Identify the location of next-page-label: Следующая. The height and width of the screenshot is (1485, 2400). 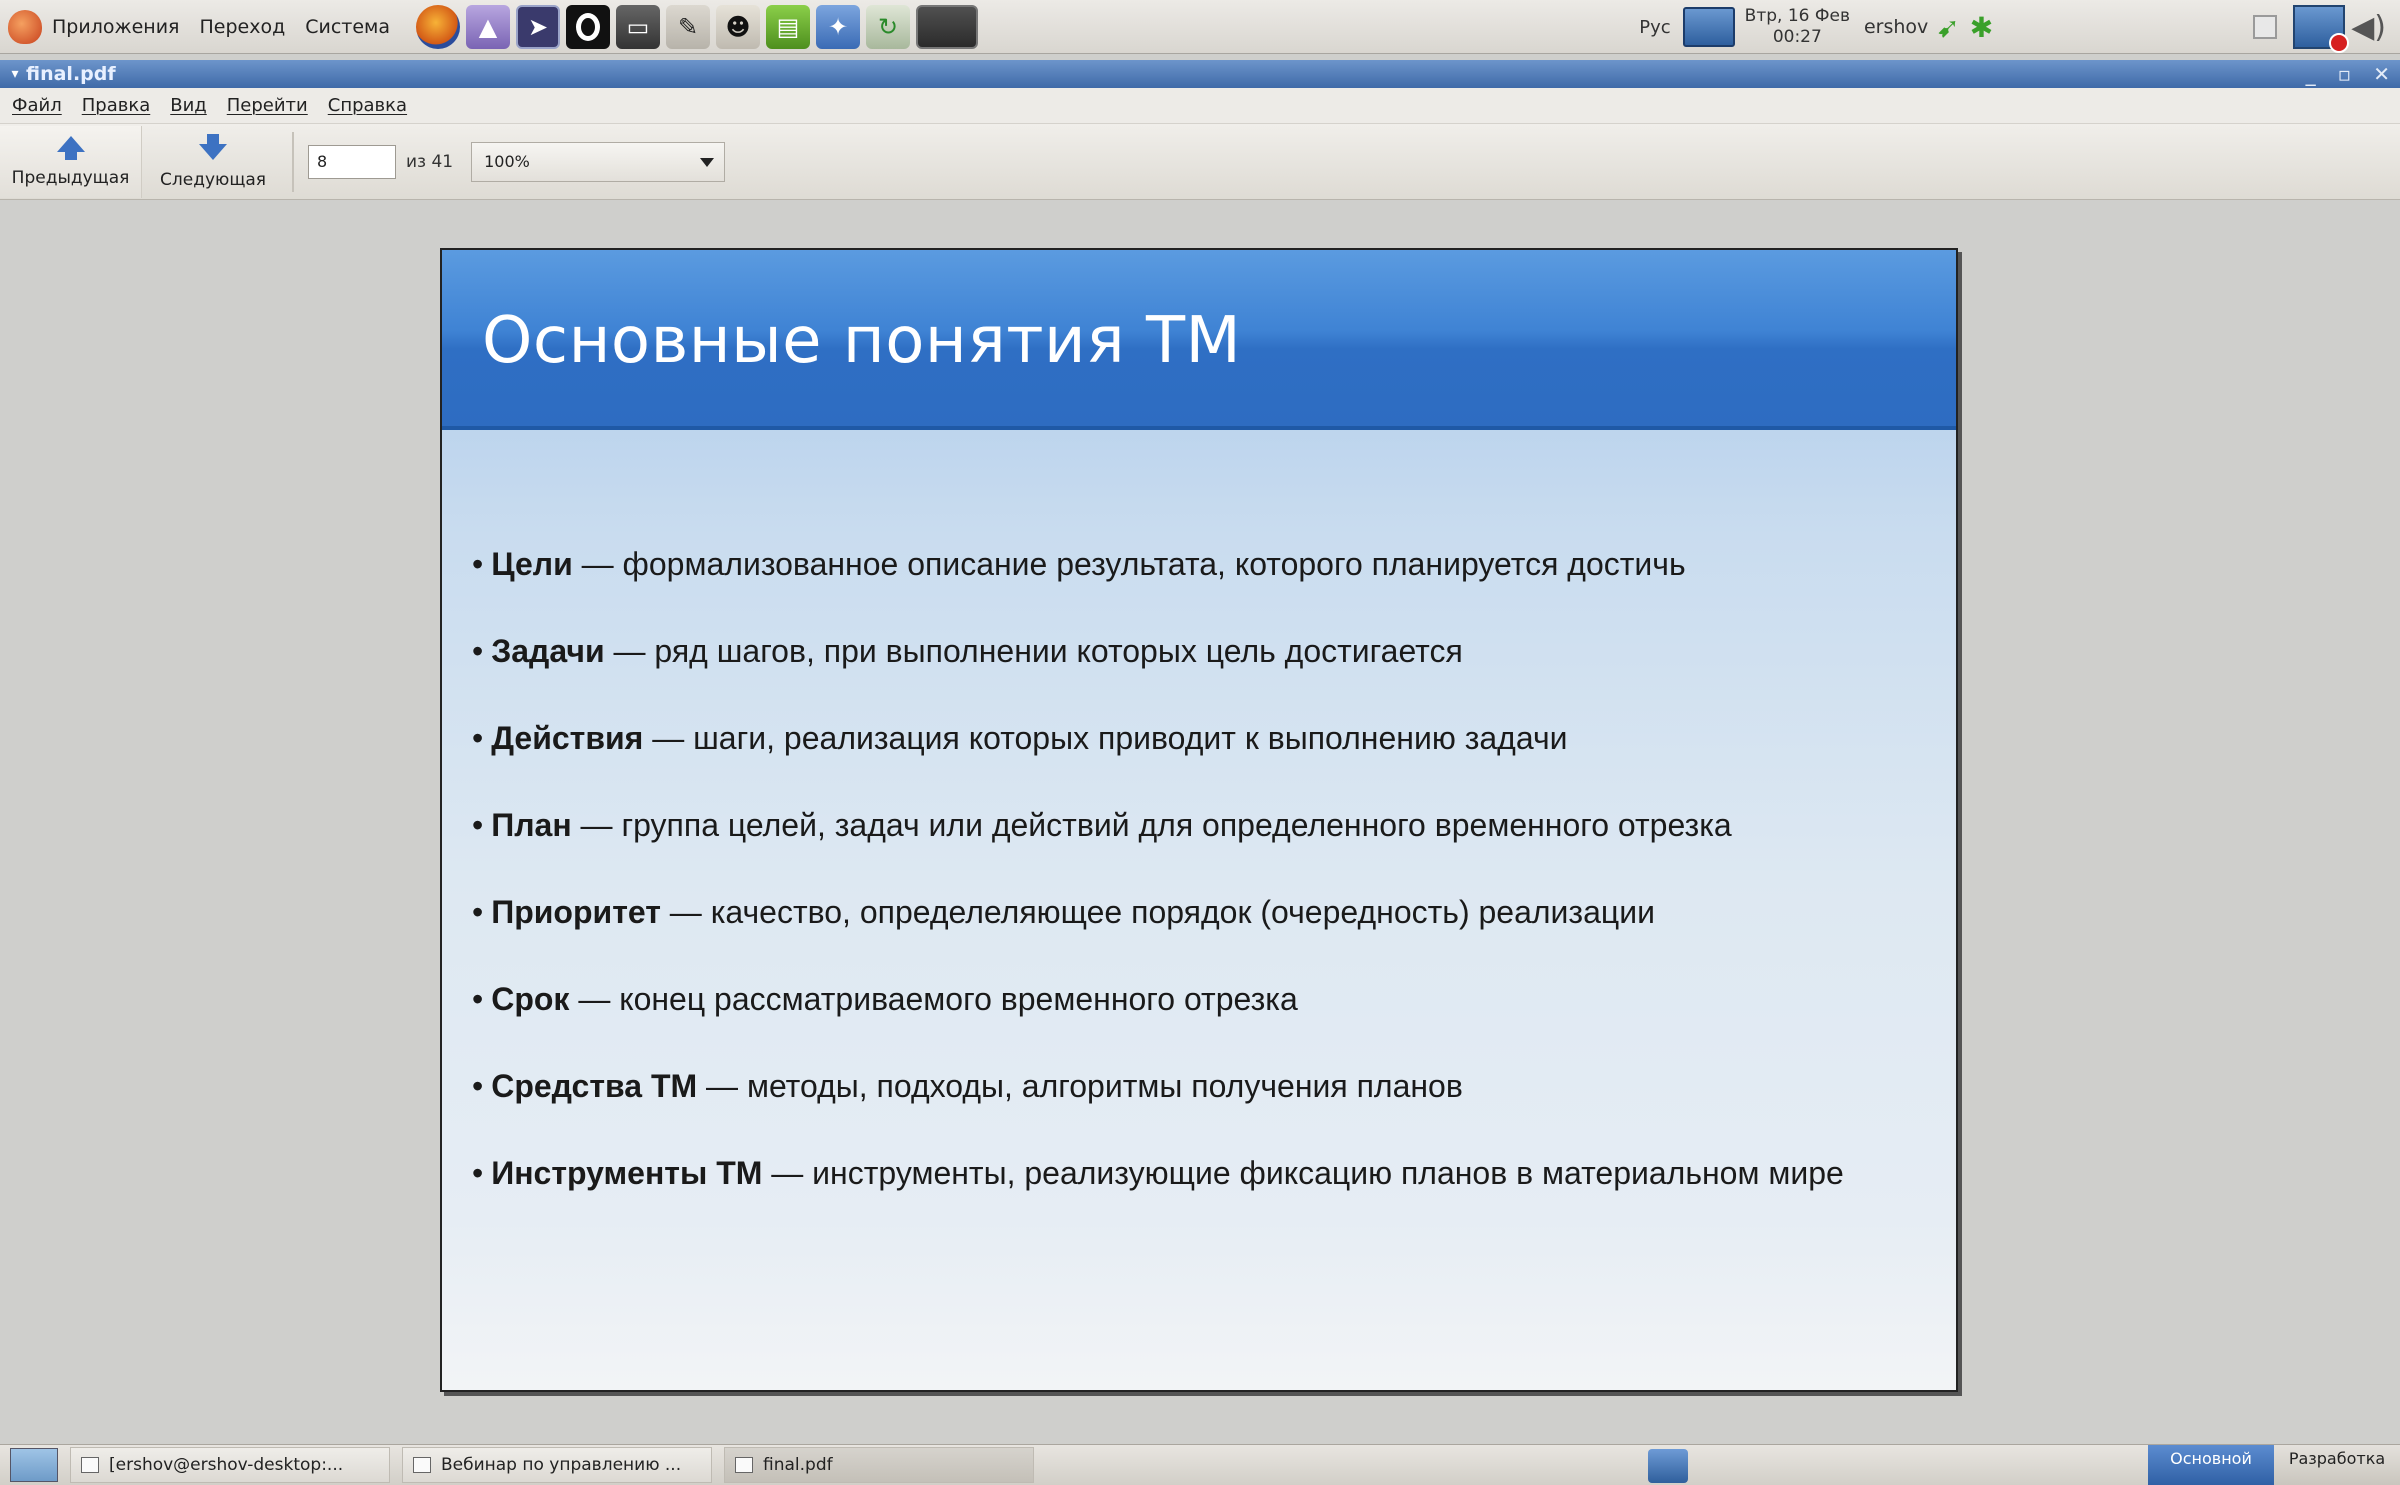
(213, 179).